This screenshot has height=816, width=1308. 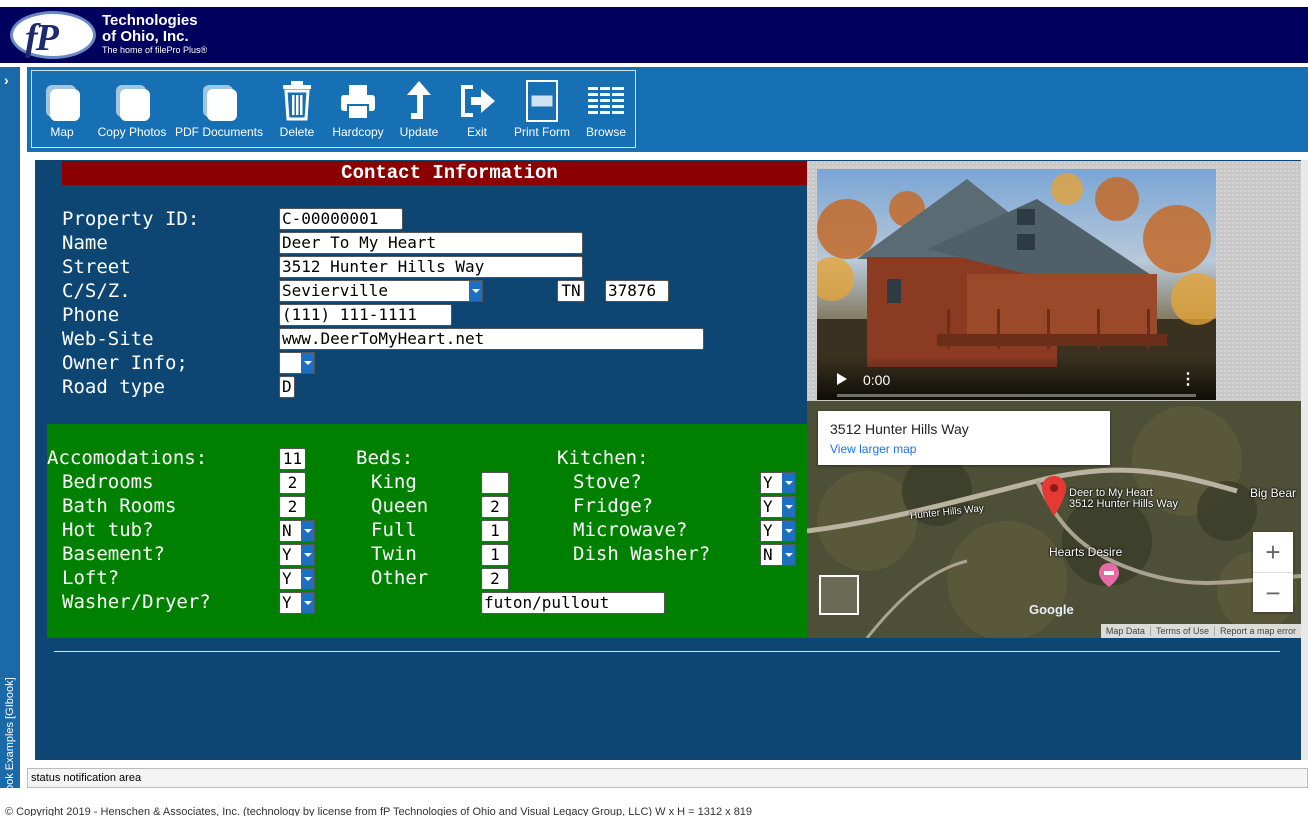 I want to click on logo-mark: fP, so click(x=42, y=38).